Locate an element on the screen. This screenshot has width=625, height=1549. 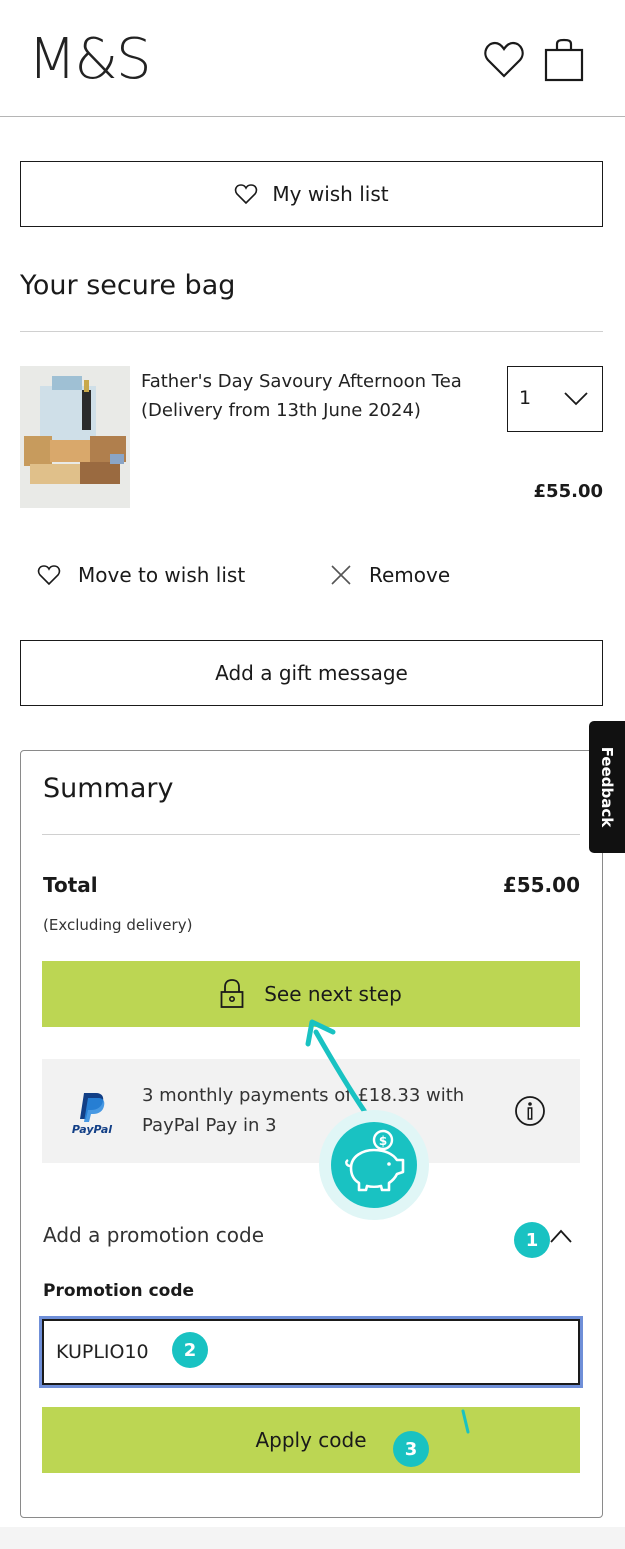
page-footer-strip is located at coordinates (312, 1538).